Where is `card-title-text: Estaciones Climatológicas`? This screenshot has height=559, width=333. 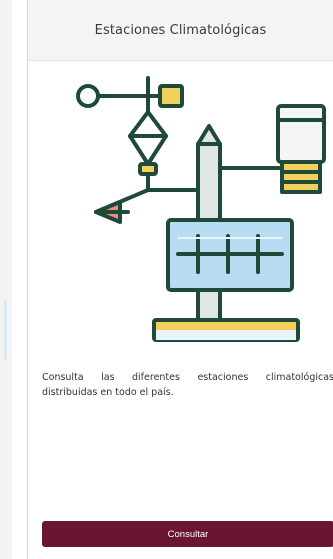
card-title-text: Estaciones Climatológicas is located at coordinates (180, 30).